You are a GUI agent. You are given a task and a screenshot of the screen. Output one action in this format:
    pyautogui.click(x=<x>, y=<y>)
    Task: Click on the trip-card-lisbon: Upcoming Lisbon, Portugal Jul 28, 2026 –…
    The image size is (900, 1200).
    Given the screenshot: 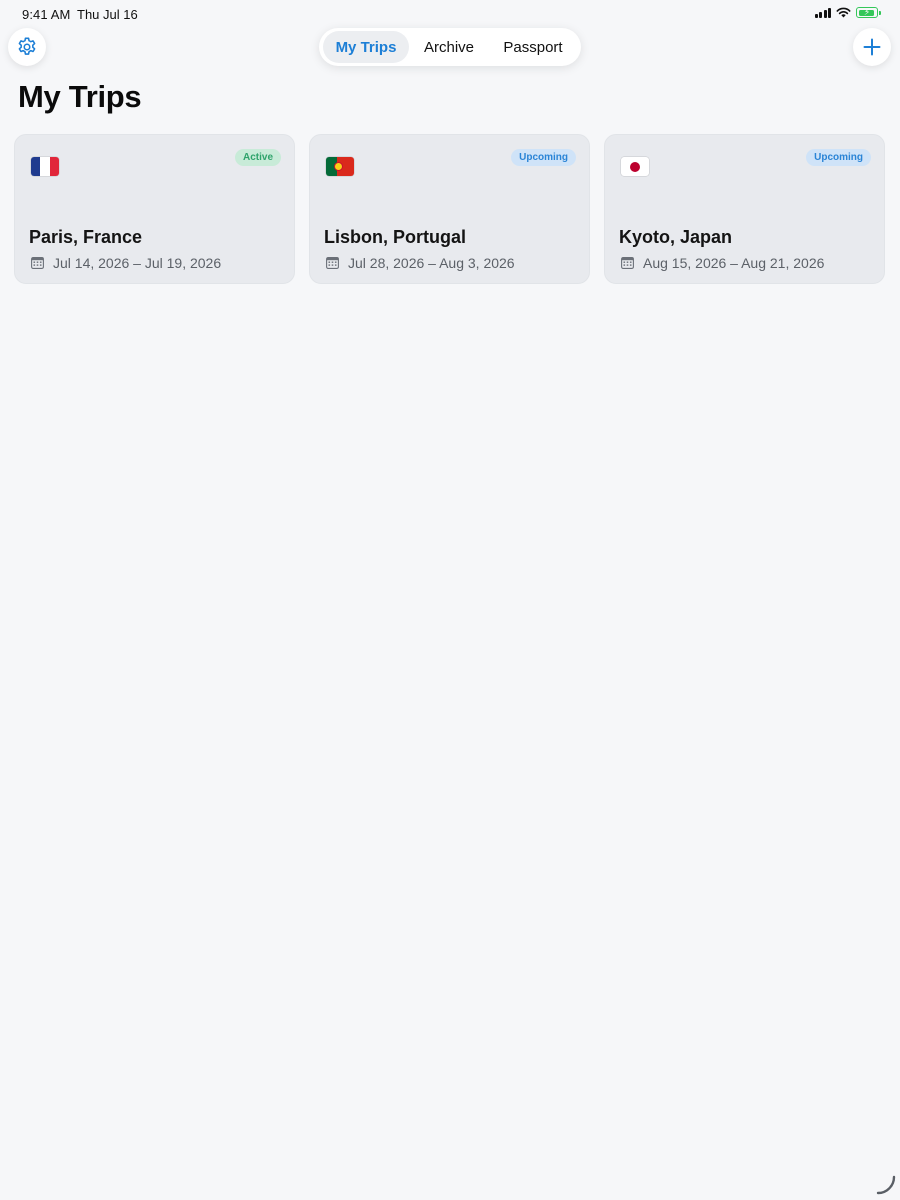 What is the action you would take?
    pyautogui.click(x=449, y=209)
    